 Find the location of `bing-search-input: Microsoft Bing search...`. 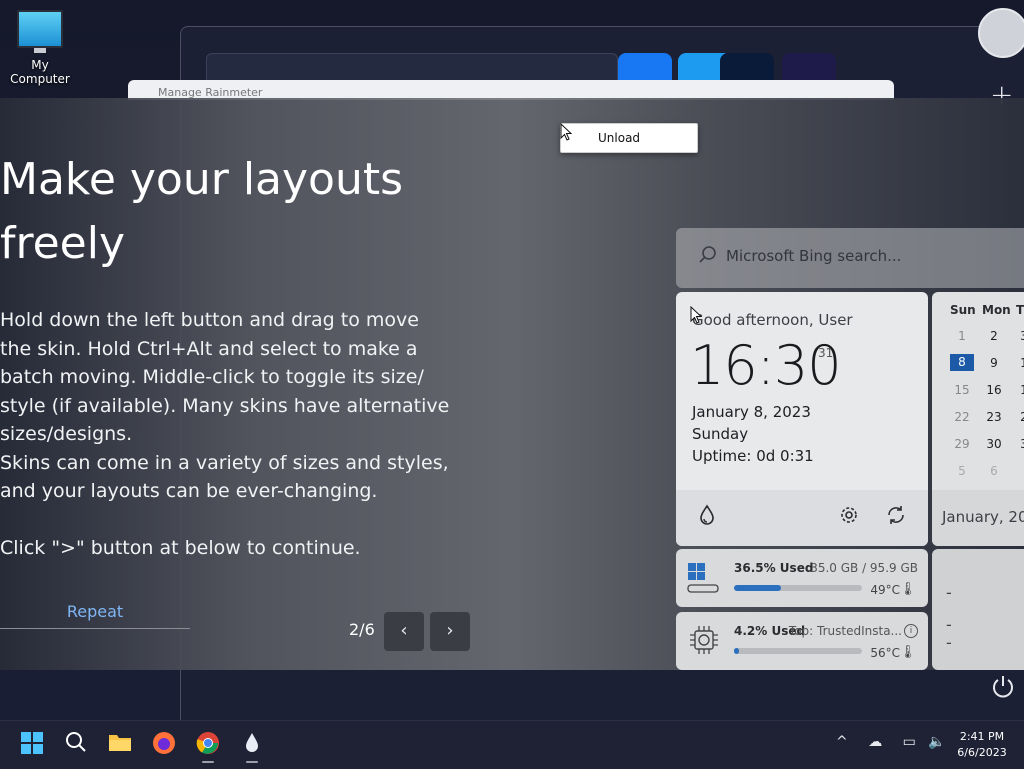

bing-search-input: Microsoft Bing search... is located at coordinates (813, 256).